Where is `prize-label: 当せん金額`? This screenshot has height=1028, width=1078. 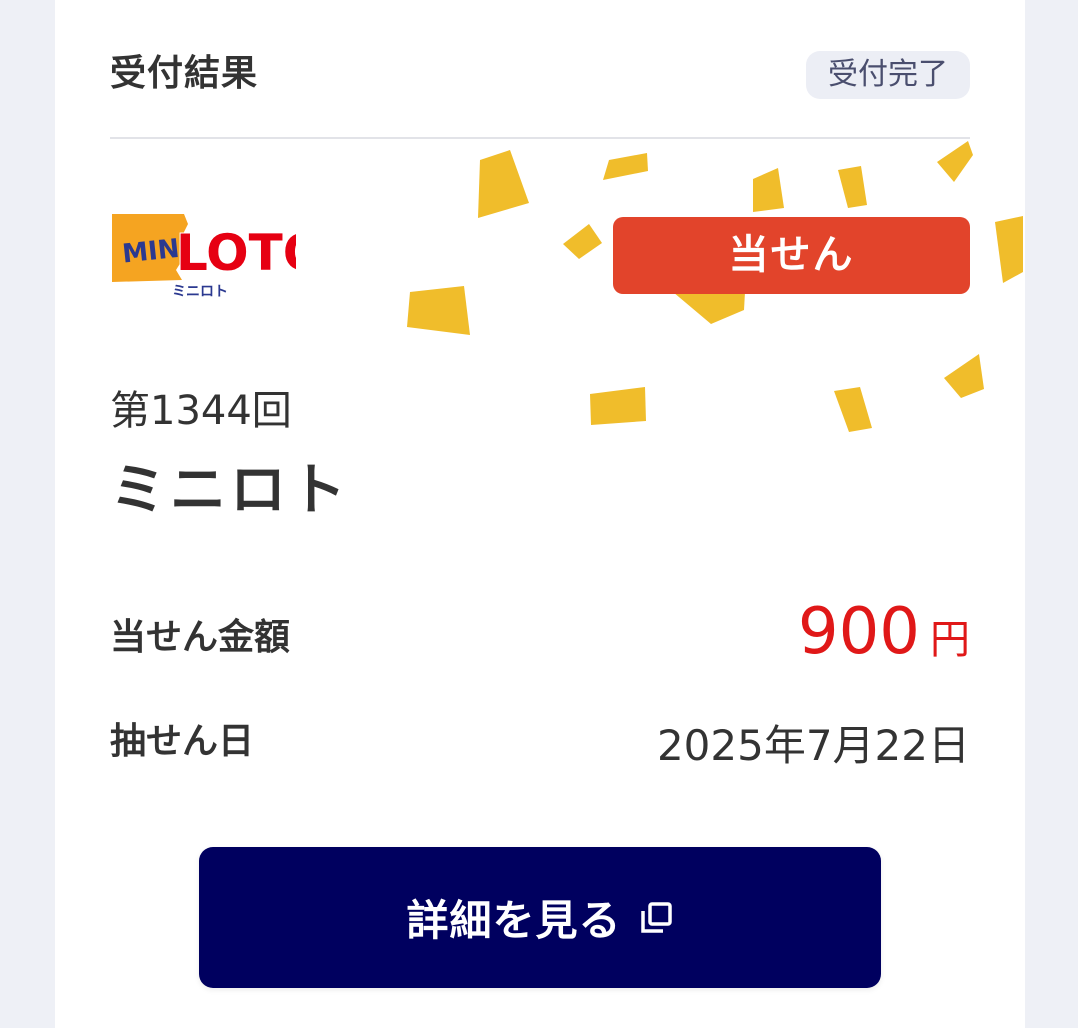
prize-label: 当せん金額 is located at coordinates (200, 637).